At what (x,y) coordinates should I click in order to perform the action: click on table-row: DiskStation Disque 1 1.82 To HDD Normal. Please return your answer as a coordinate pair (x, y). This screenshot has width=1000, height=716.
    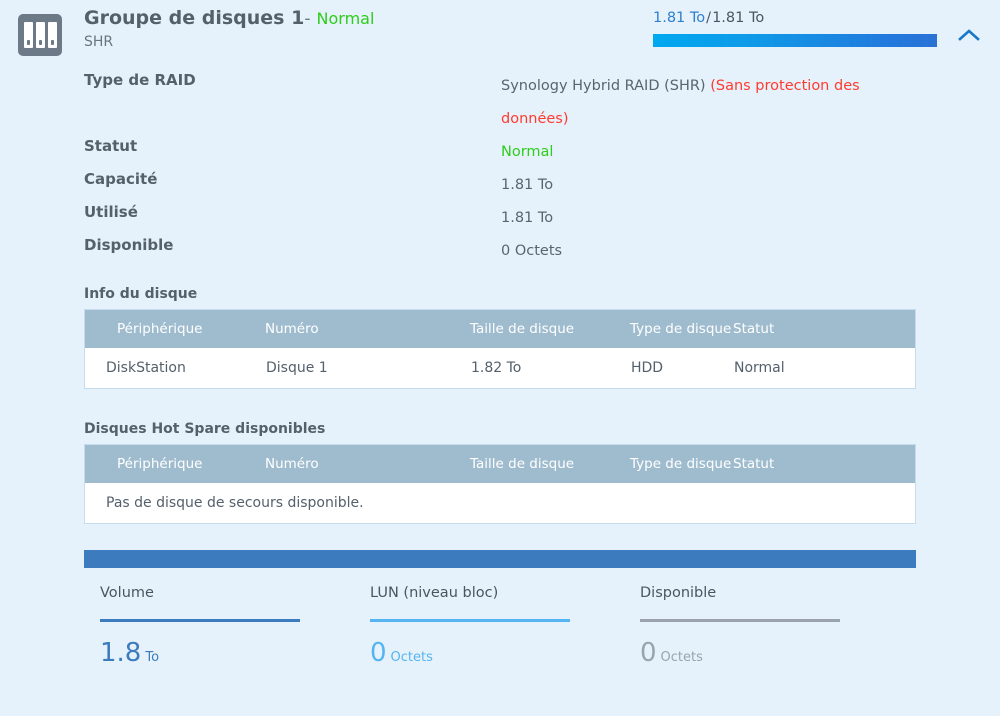
    Looking at the image, I should click on (500, 368).